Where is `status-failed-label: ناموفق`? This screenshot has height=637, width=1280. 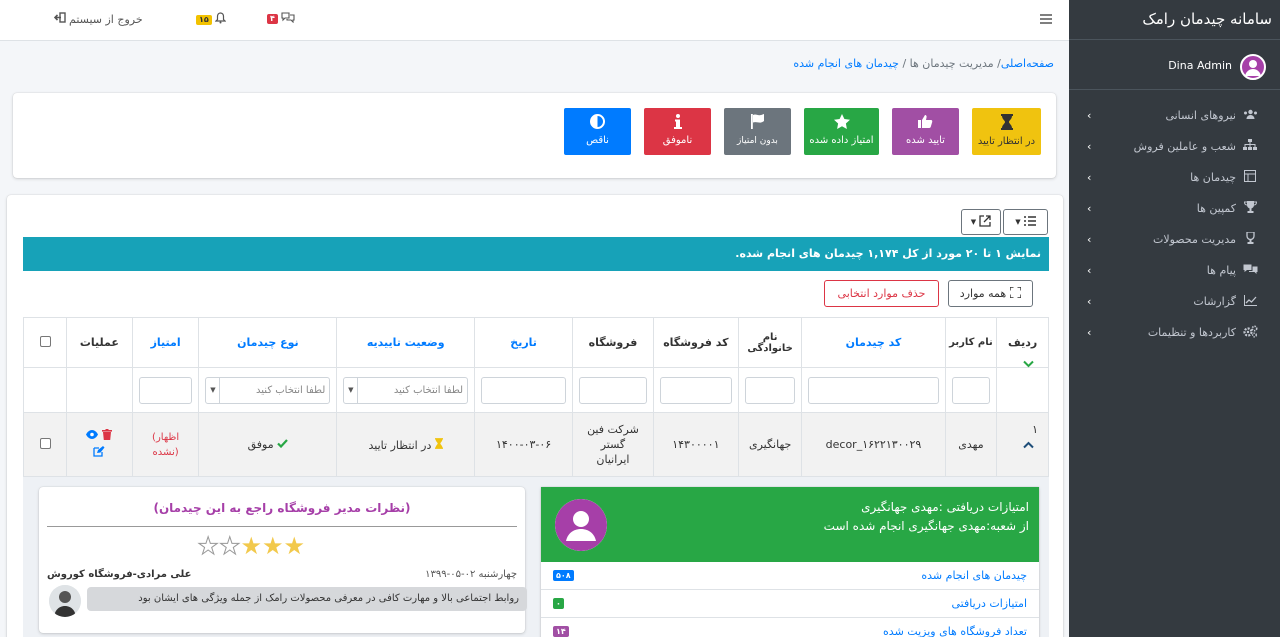 status-failed-label: ناموفق is located at coordinates (677, 140).